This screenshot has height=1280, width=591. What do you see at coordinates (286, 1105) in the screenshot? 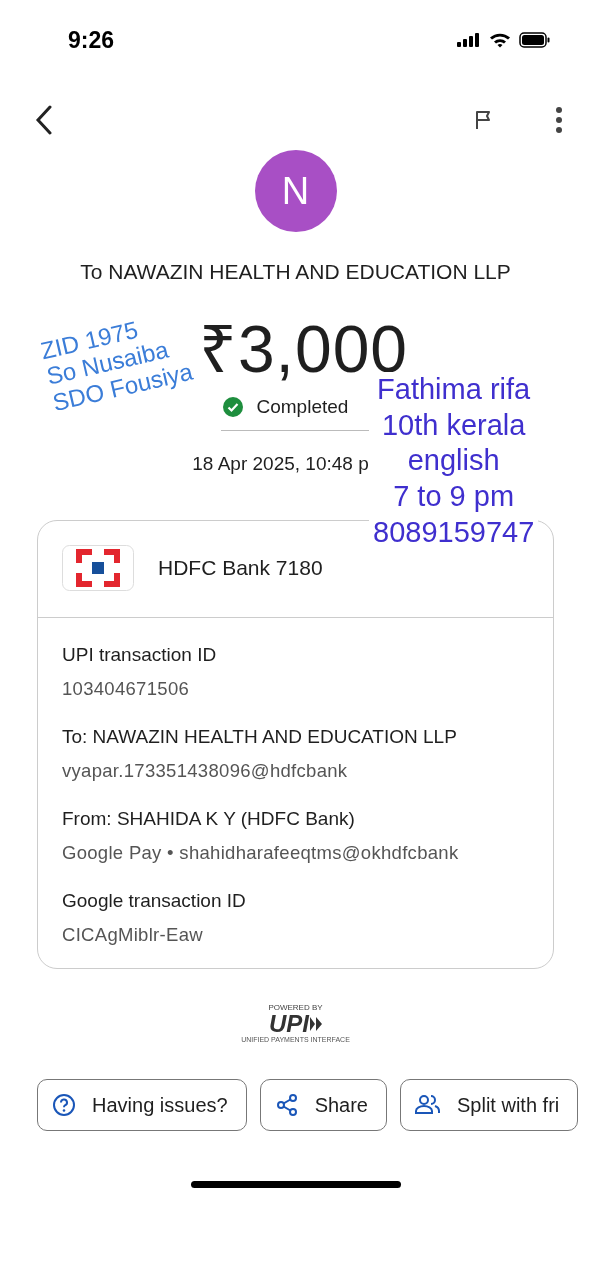
I see `share-icon` at bounding box center [286, 1105].